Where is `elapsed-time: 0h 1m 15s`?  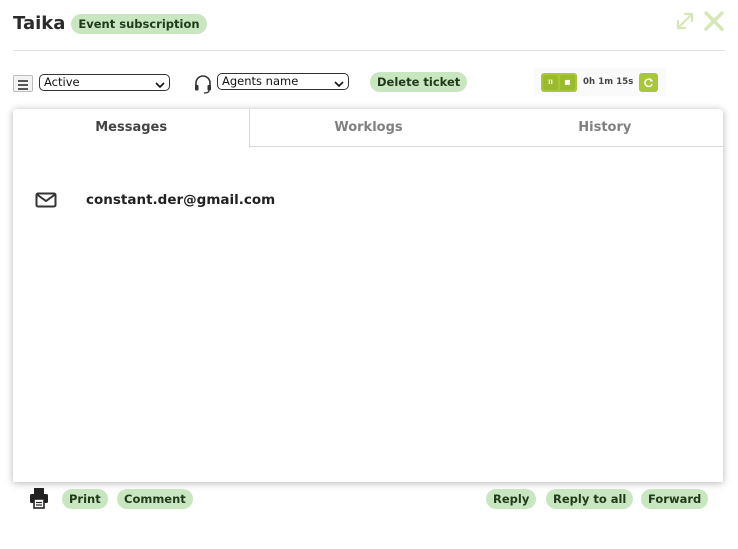 elapsed-time: 0h 1m 15s is located at coordinates (608, 82).